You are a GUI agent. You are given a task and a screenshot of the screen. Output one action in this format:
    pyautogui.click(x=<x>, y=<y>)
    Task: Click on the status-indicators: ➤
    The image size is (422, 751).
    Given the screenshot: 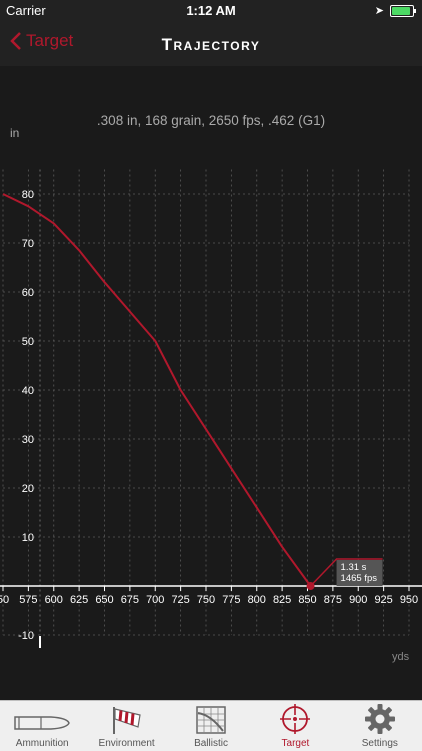 What is the action you would take?
    pyautogui.click(x=395, y=10)
    